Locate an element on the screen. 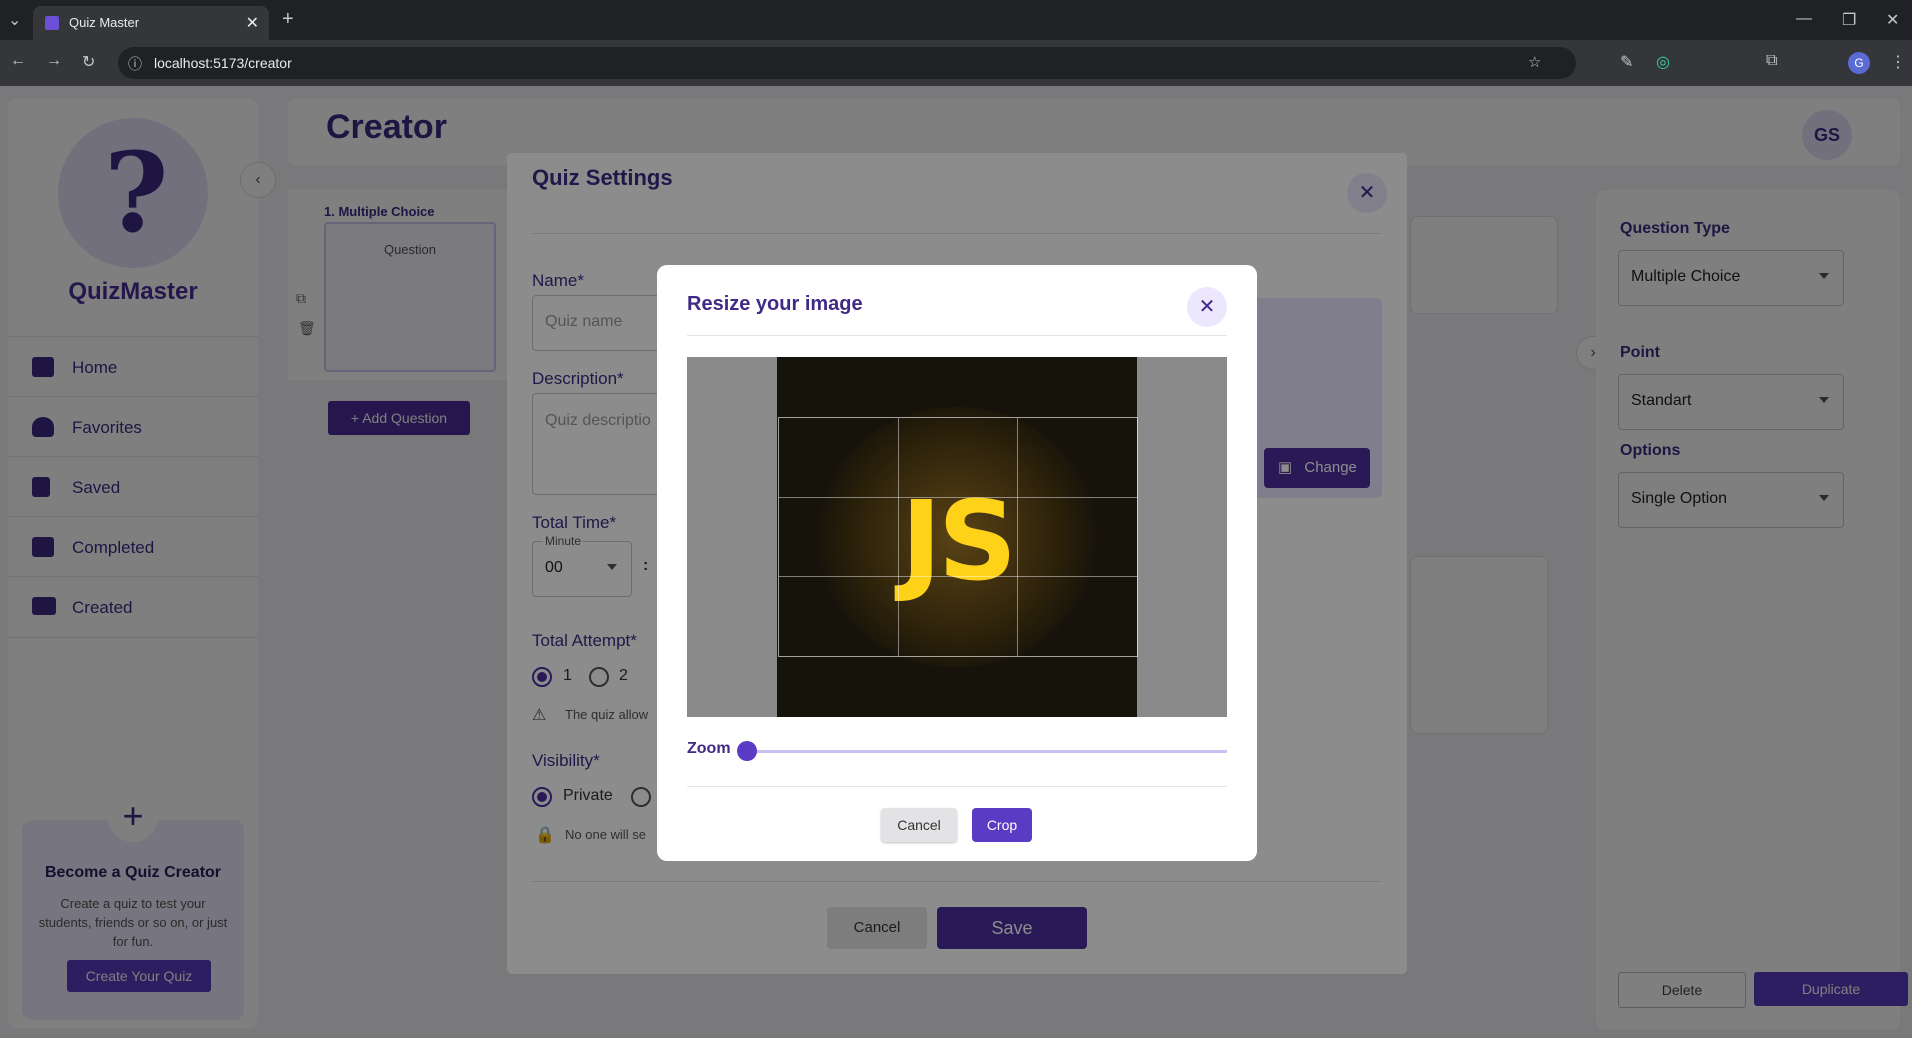  crop-area is located at coordinates (958, 537).